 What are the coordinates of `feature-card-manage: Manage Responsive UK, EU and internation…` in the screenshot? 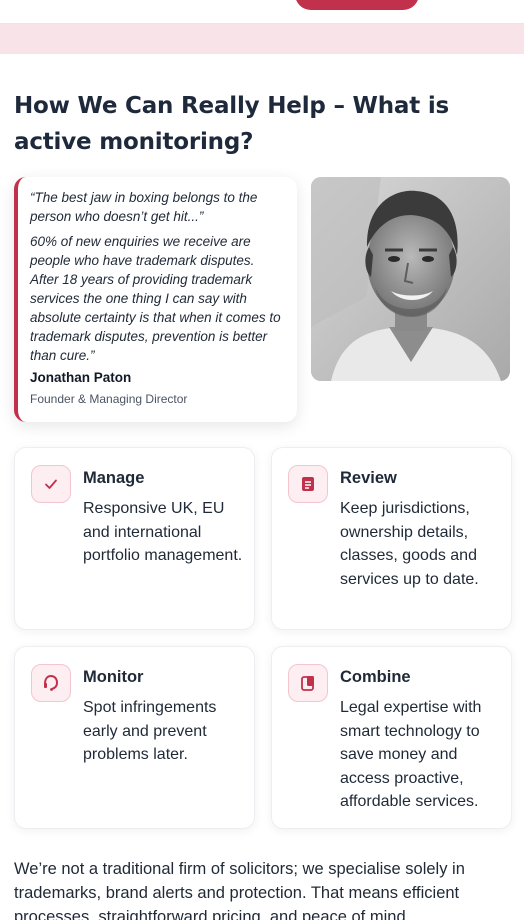 It's located at (134, 538).